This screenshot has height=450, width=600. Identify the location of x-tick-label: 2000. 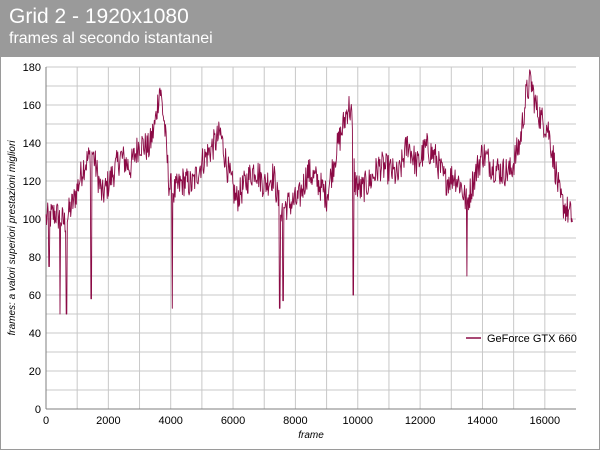
(108, 421).